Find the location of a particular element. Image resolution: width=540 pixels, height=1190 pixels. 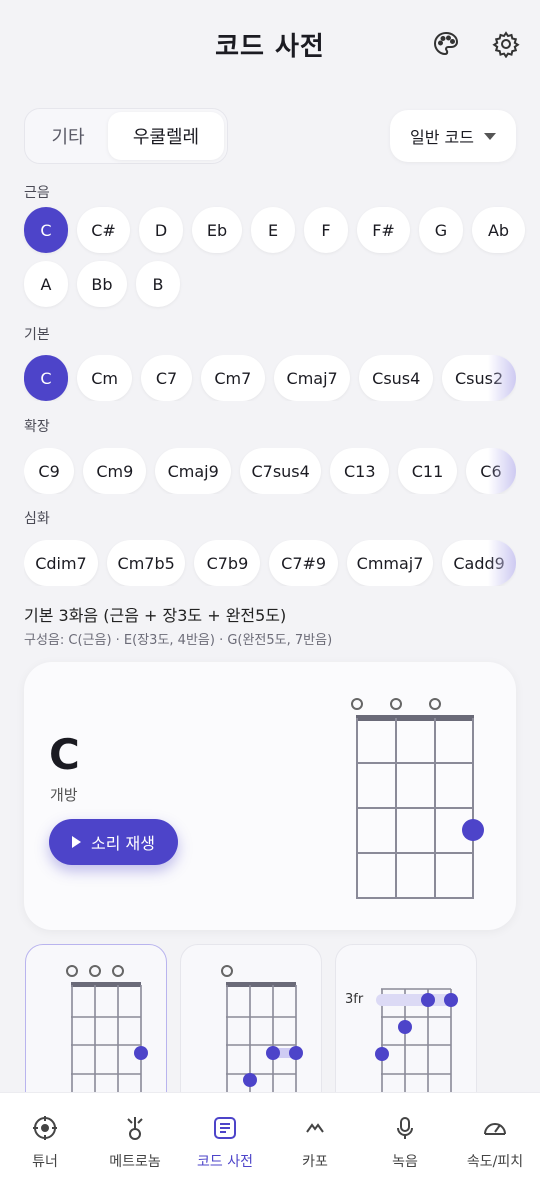

microphone-icon is located at coordinates (405, 1128).